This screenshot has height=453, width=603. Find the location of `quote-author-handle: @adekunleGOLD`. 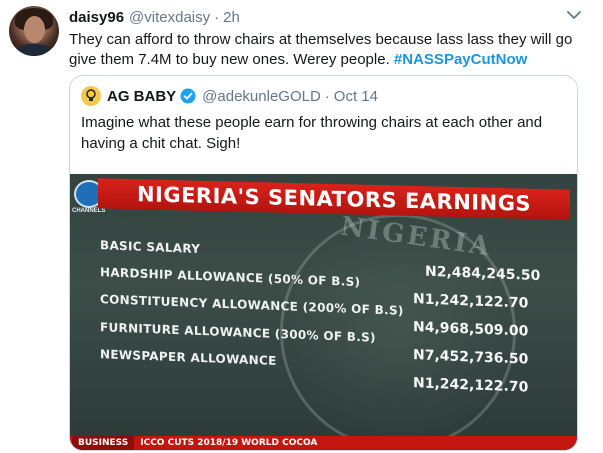

quote-author-handle: @adekunleGOLD is located at coordinates (261, 96).